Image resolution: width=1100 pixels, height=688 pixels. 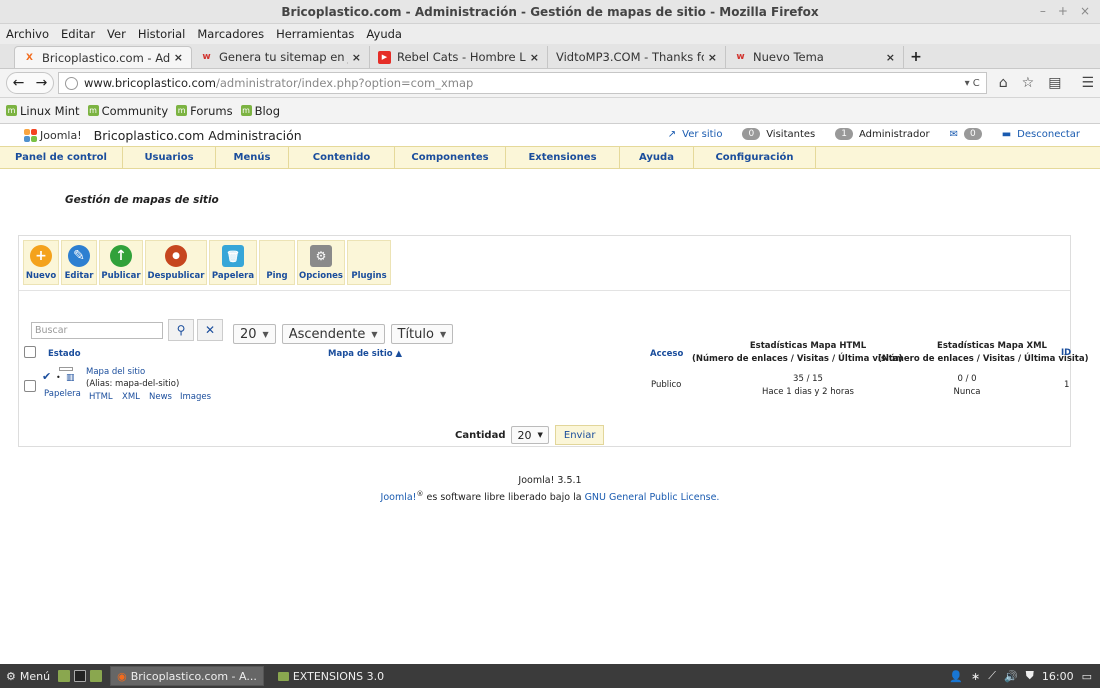 I want to click on menu-herramientas: Herramientas, so click(x=315, y=34).